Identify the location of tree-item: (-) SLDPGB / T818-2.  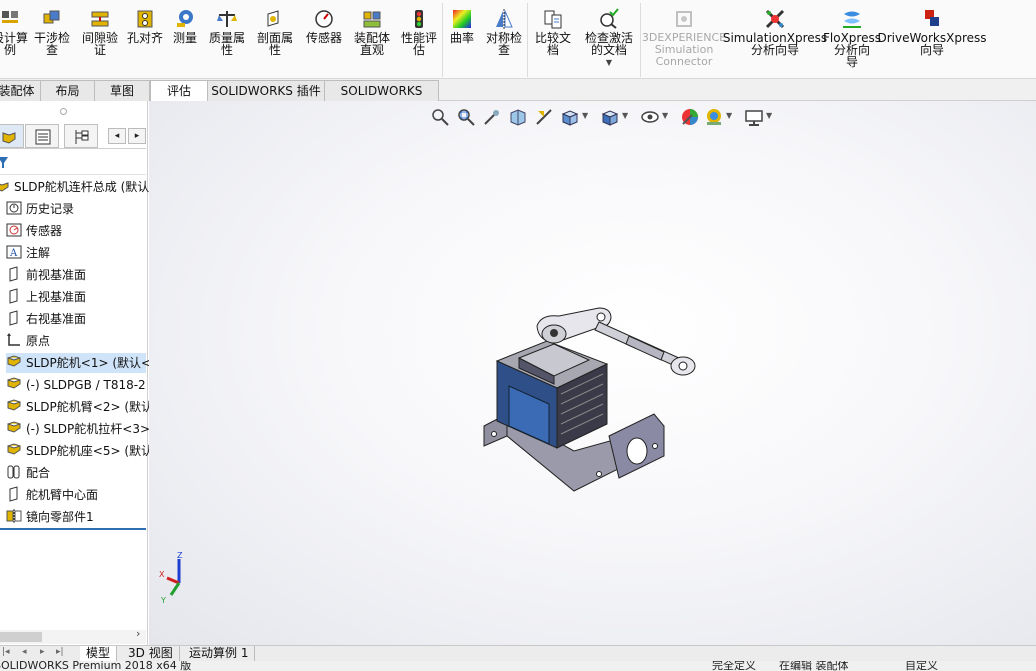
(76, 385).